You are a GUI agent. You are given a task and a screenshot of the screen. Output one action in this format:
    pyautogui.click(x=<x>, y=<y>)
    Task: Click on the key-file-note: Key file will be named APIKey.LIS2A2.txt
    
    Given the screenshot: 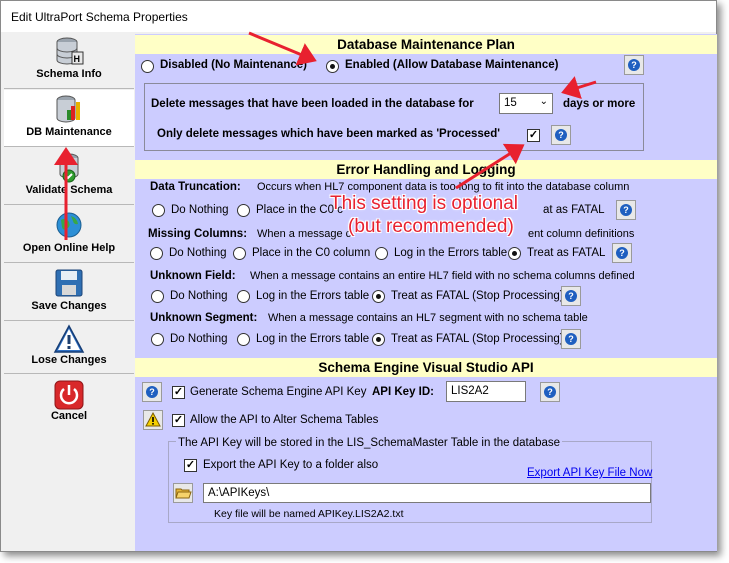 What is the action you would take?
    pyautogui.click(x=309, y=514)
    